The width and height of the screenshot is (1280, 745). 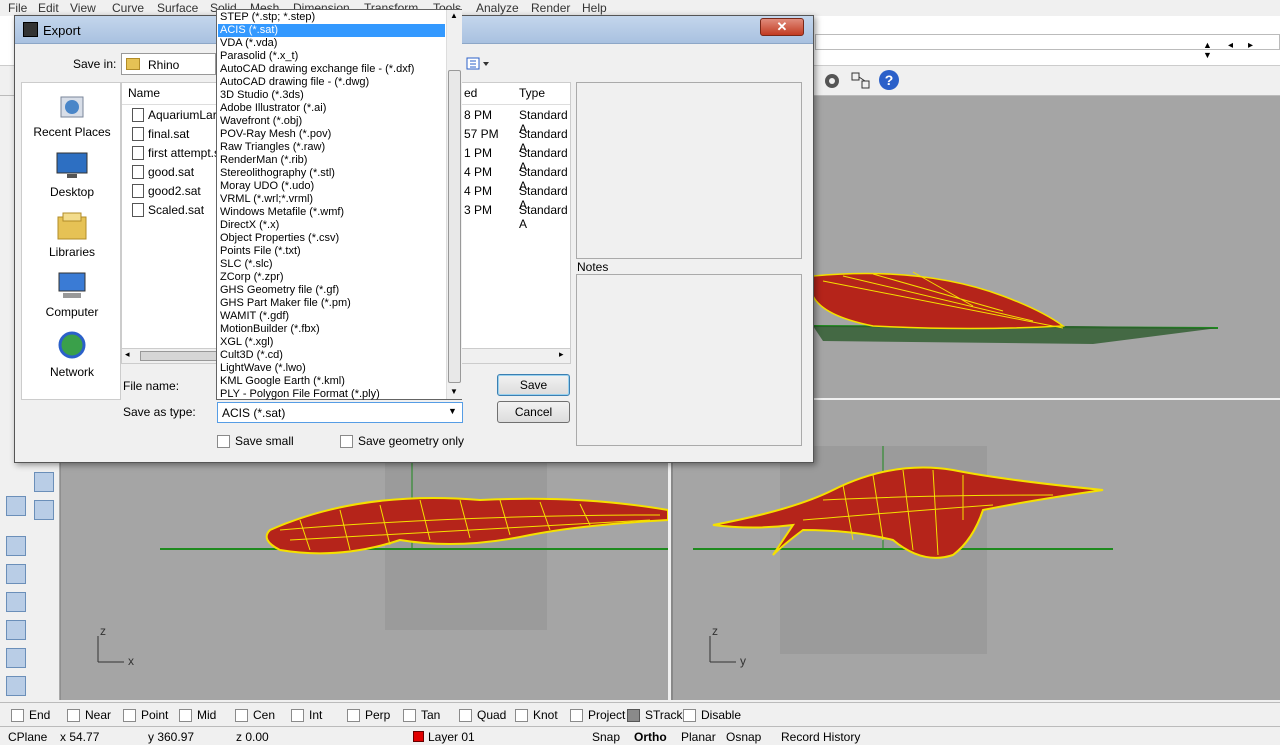 What do you see at coordinates (331, 199) in the screenshot?
I see `file-type-option: VRML (*.wrl;*.vrml)` at bounding box center [331, 199].